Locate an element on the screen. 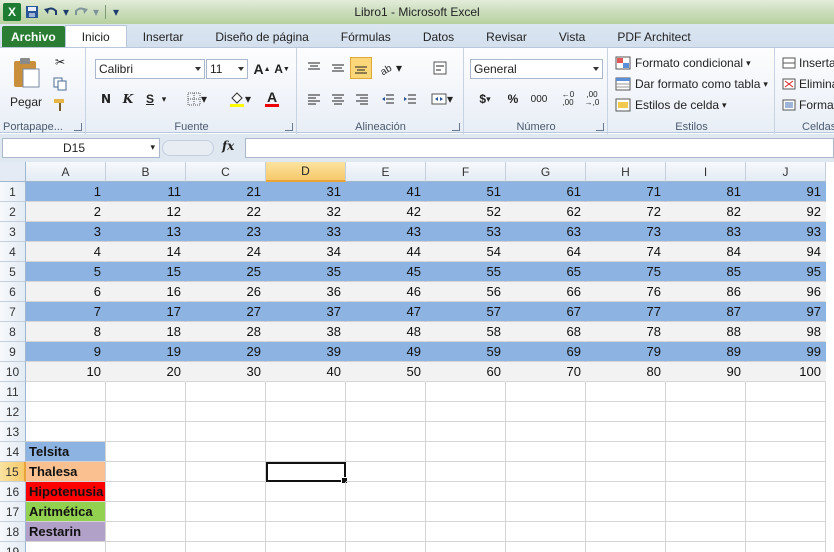 The height and width of the screenshot is (552, 834). cell-b4: 14 is located at coordinates (146, 252).